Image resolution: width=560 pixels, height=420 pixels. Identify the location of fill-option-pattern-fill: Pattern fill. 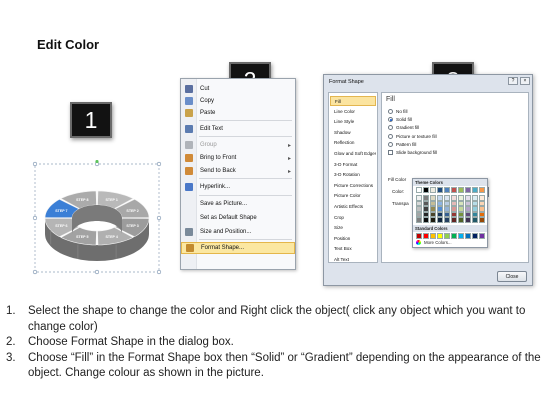
(402, 144).